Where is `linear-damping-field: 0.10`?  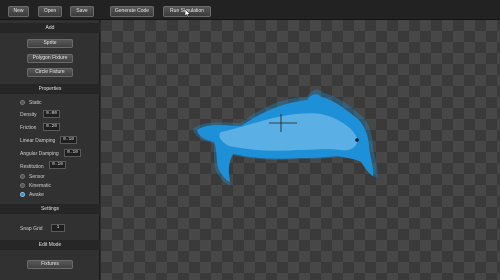 linear-damping-field: 0.10 is located at coordinates (68, 140).